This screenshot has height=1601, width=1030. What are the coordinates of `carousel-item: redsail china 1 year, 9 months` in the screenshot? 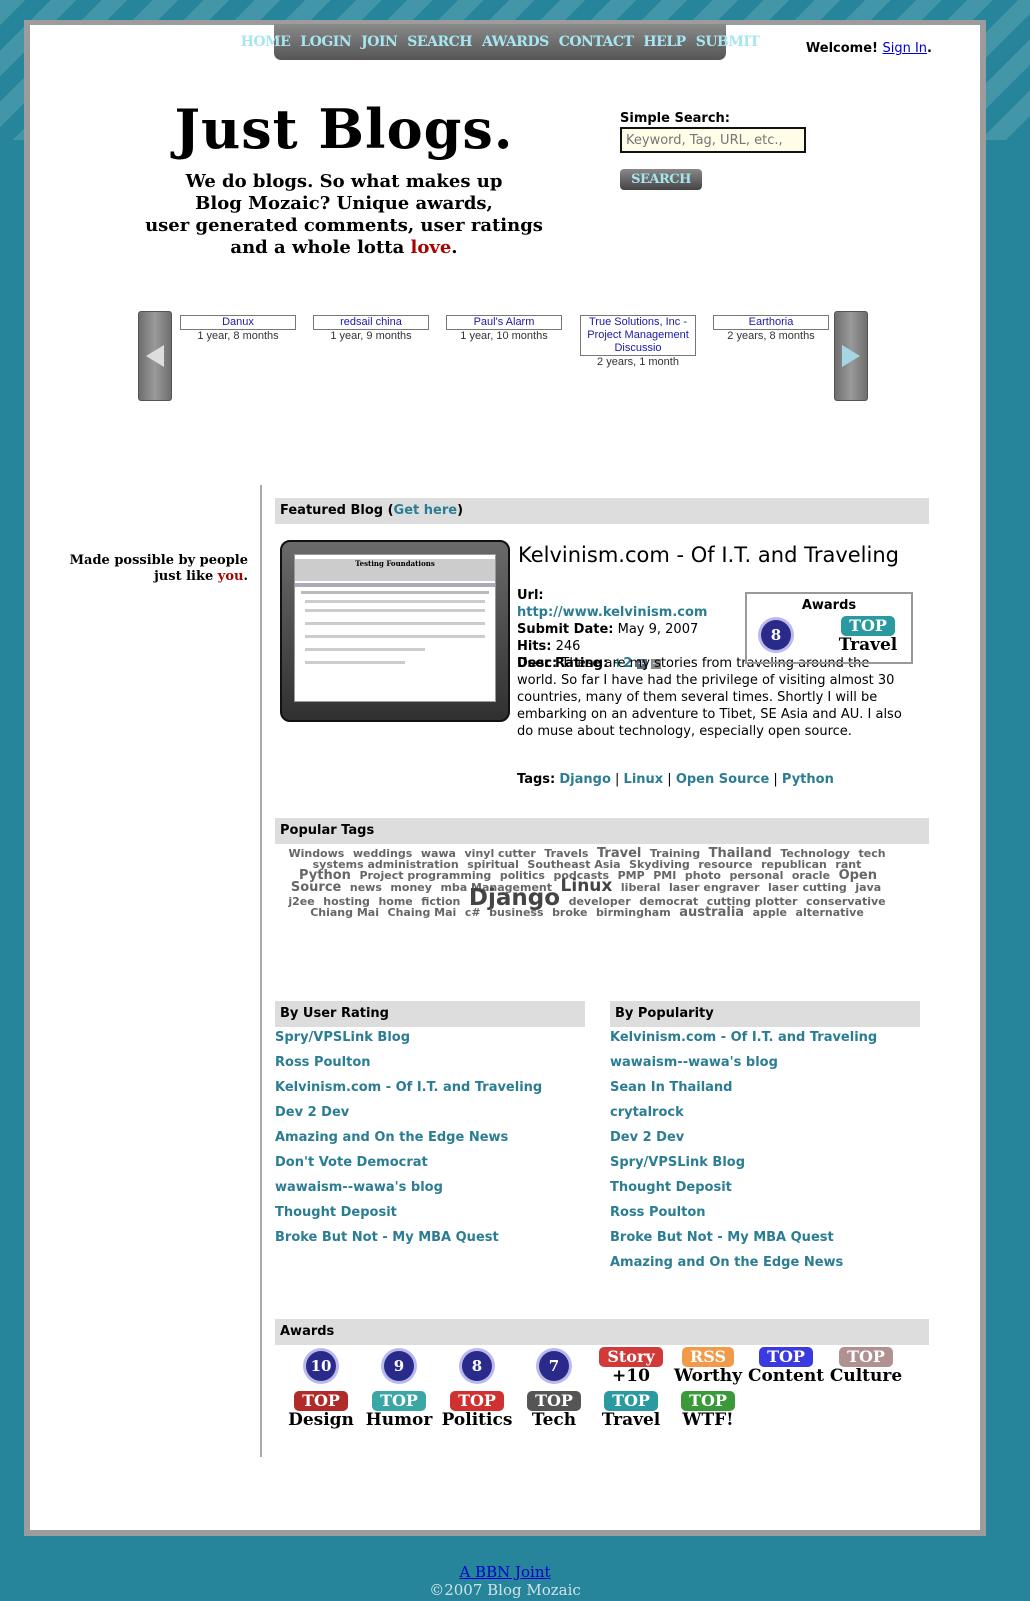 It's located at (371, 328).